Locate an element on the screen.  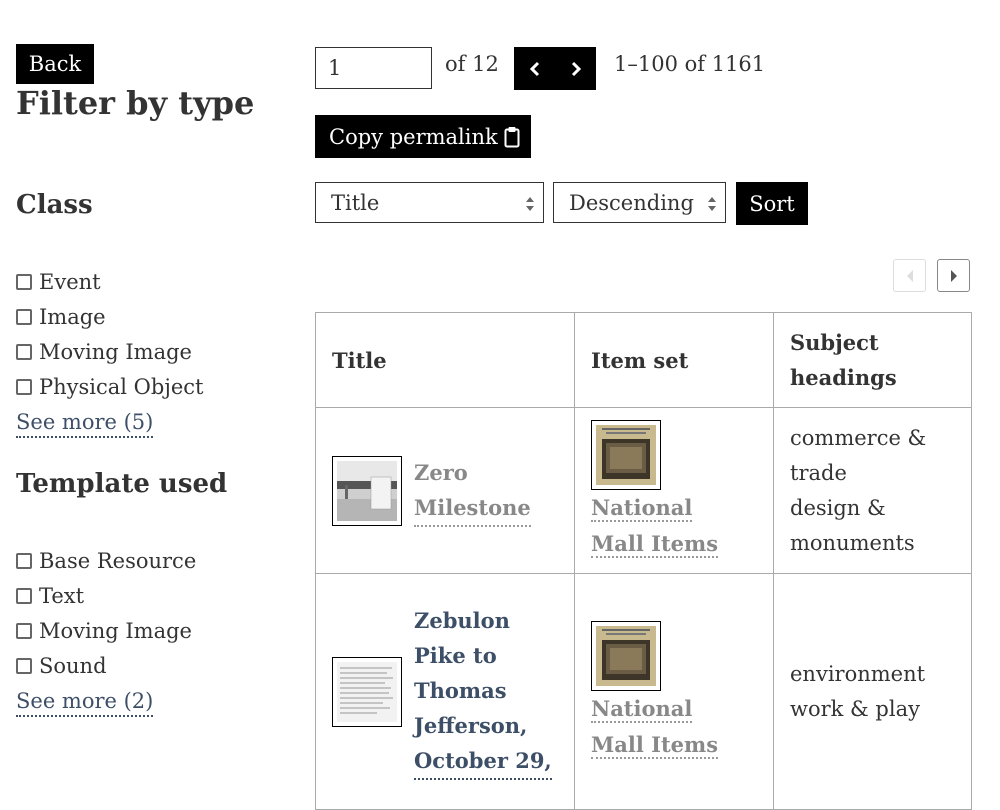
chevron-left-icon is located at coordinates (534, 68).